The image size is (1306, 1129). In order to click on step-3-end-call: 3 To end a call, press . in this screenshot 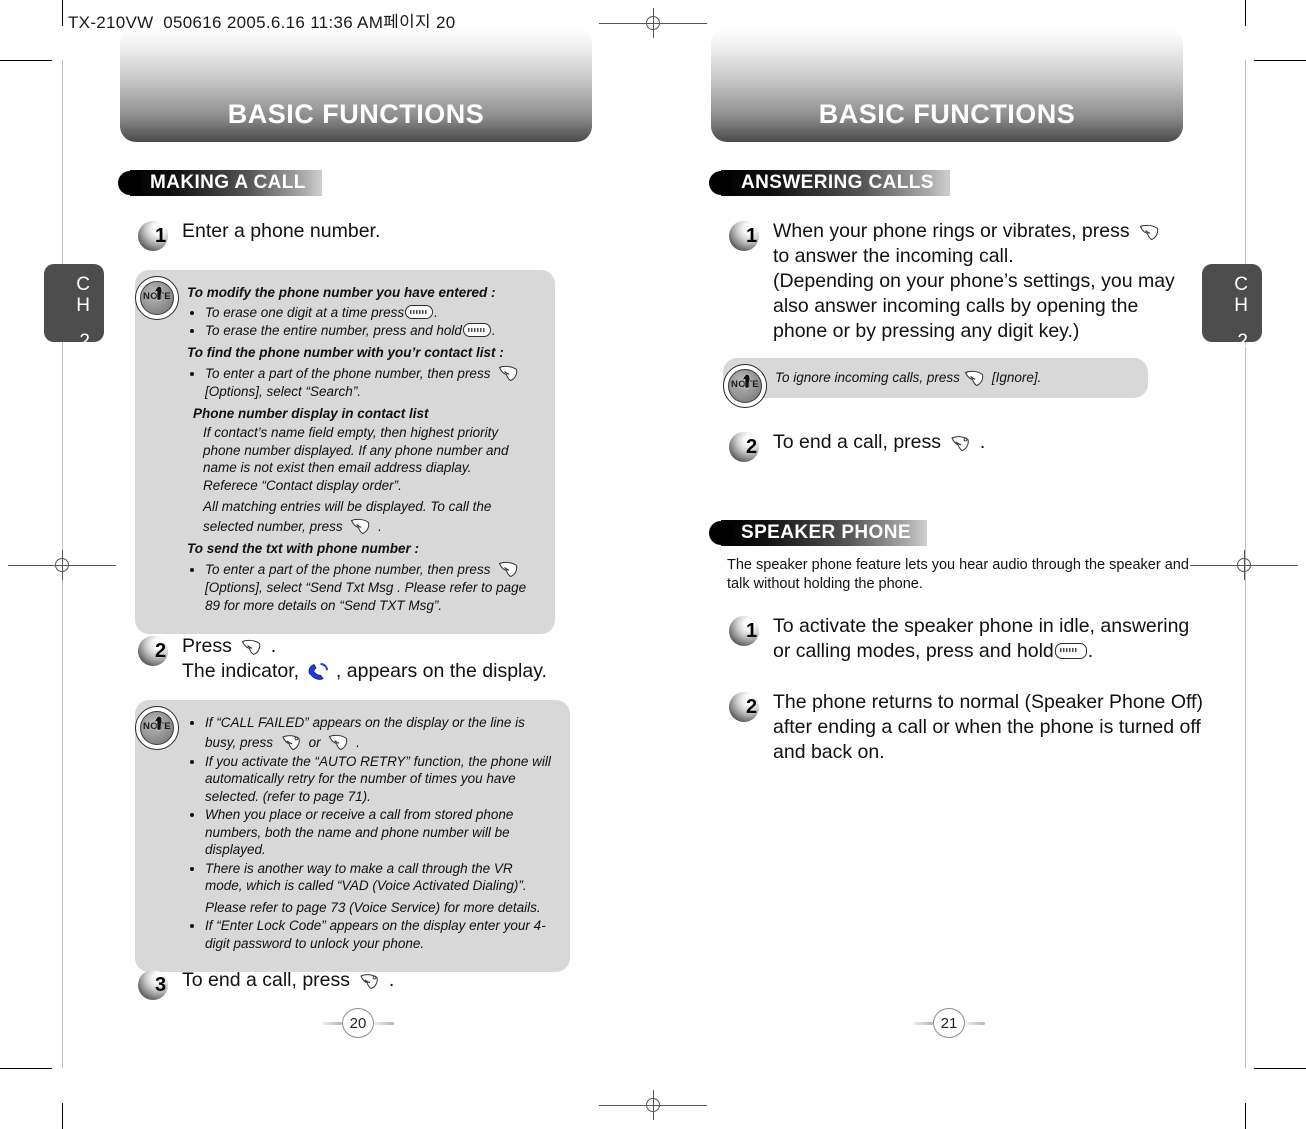, I will do `click(338, 984)`.